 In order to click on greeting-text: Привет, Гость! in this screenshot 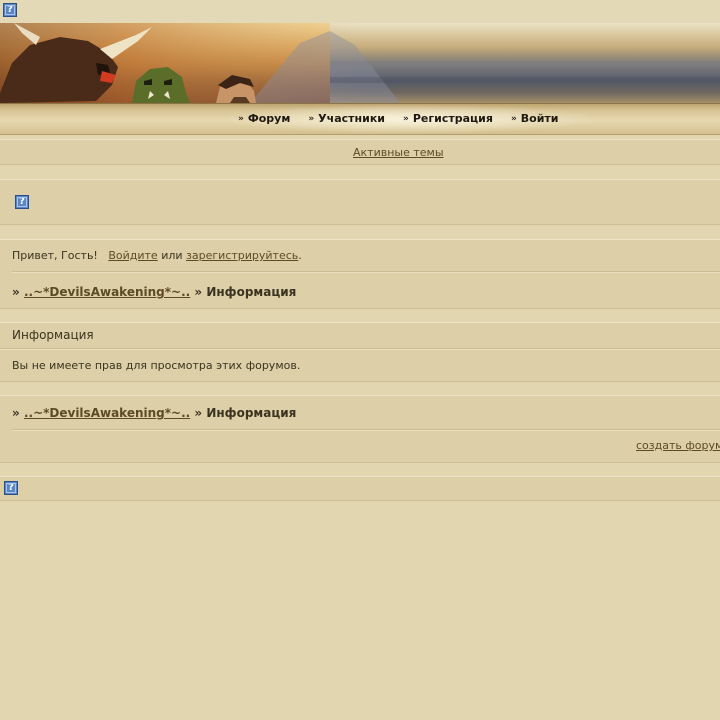, I will do `click(55, 255)`.